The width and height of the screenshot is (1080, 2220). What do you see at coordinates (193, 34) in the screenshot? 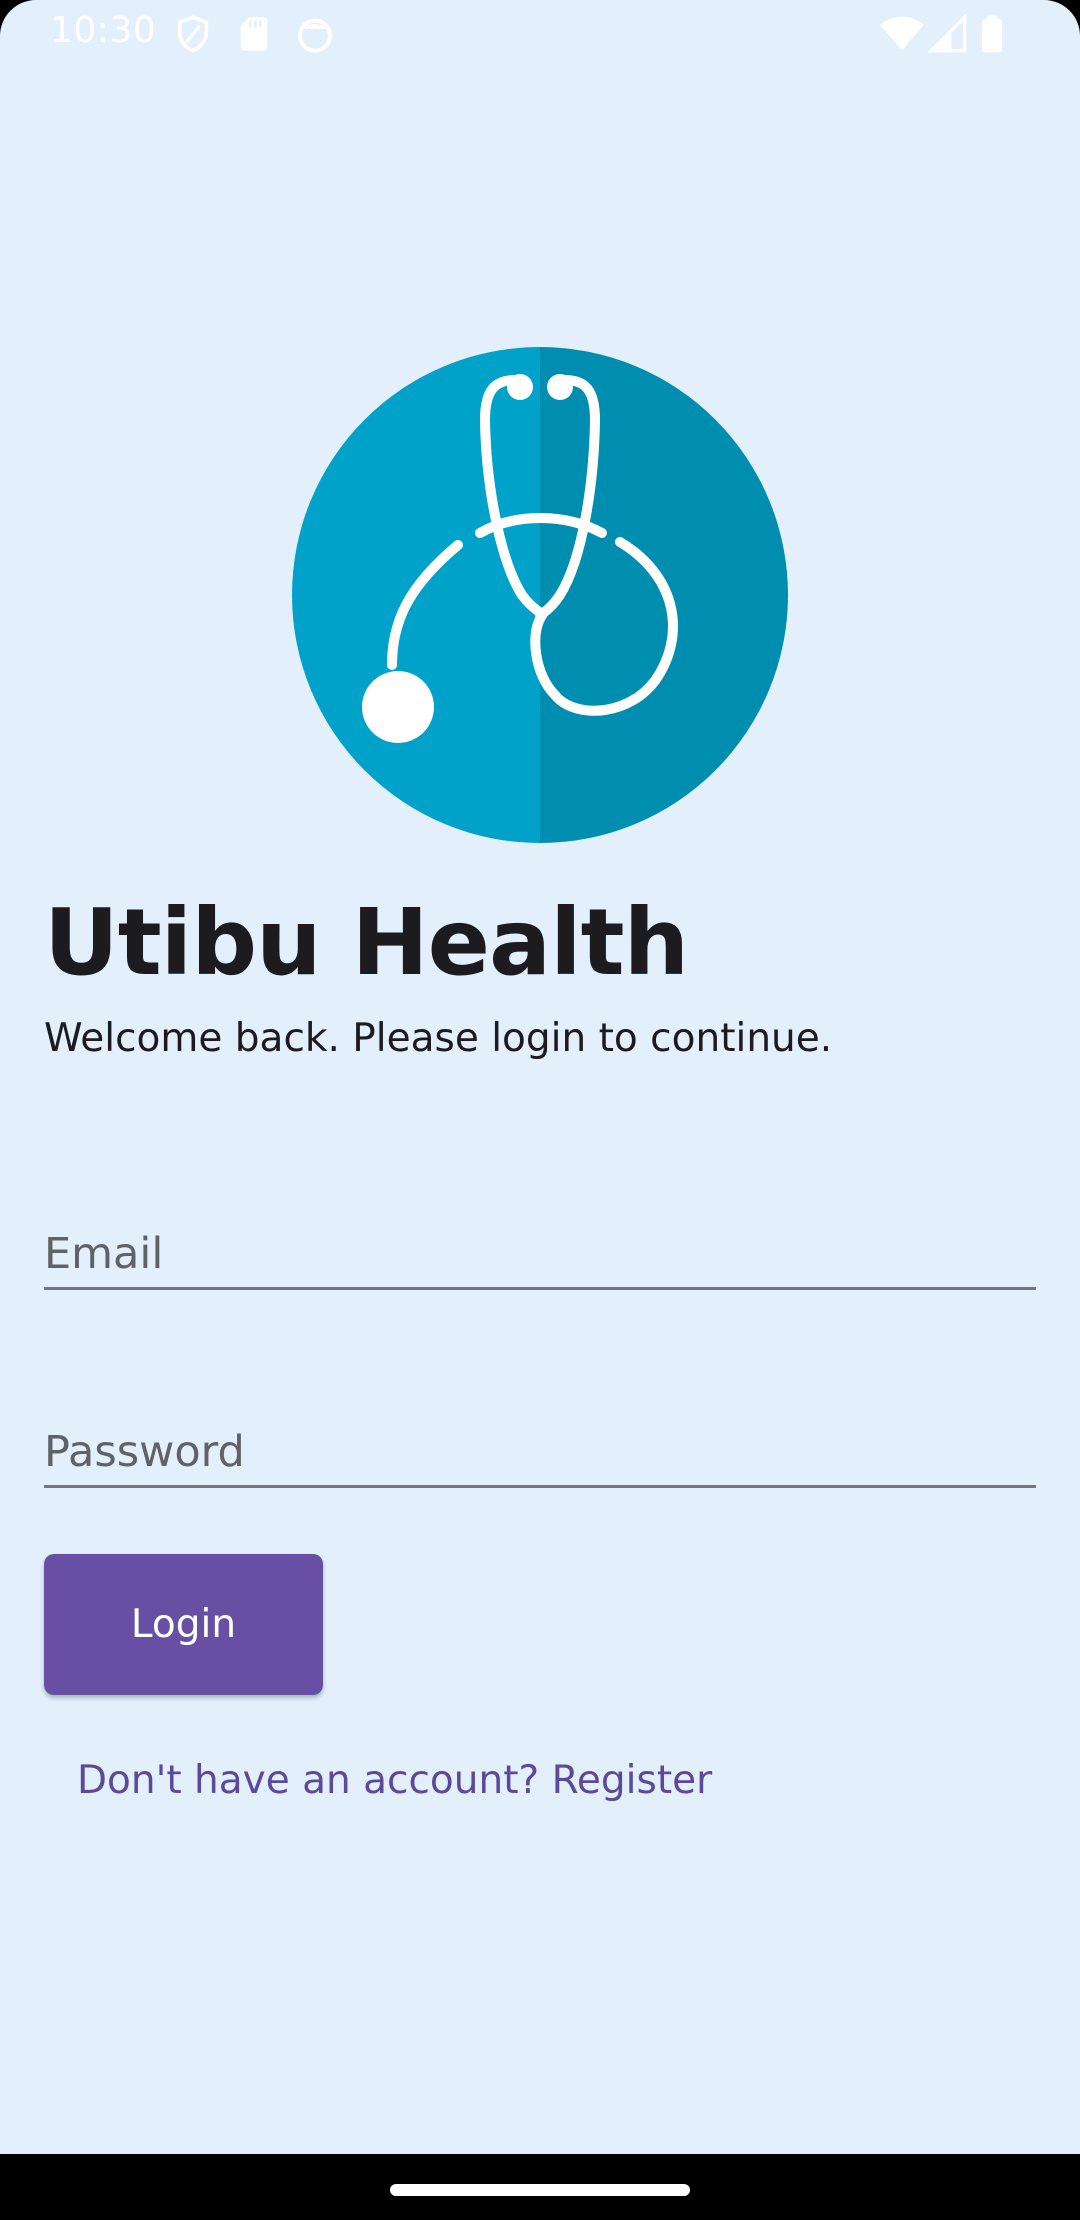
I see `shield-icon` at bounding box center [193, 34].